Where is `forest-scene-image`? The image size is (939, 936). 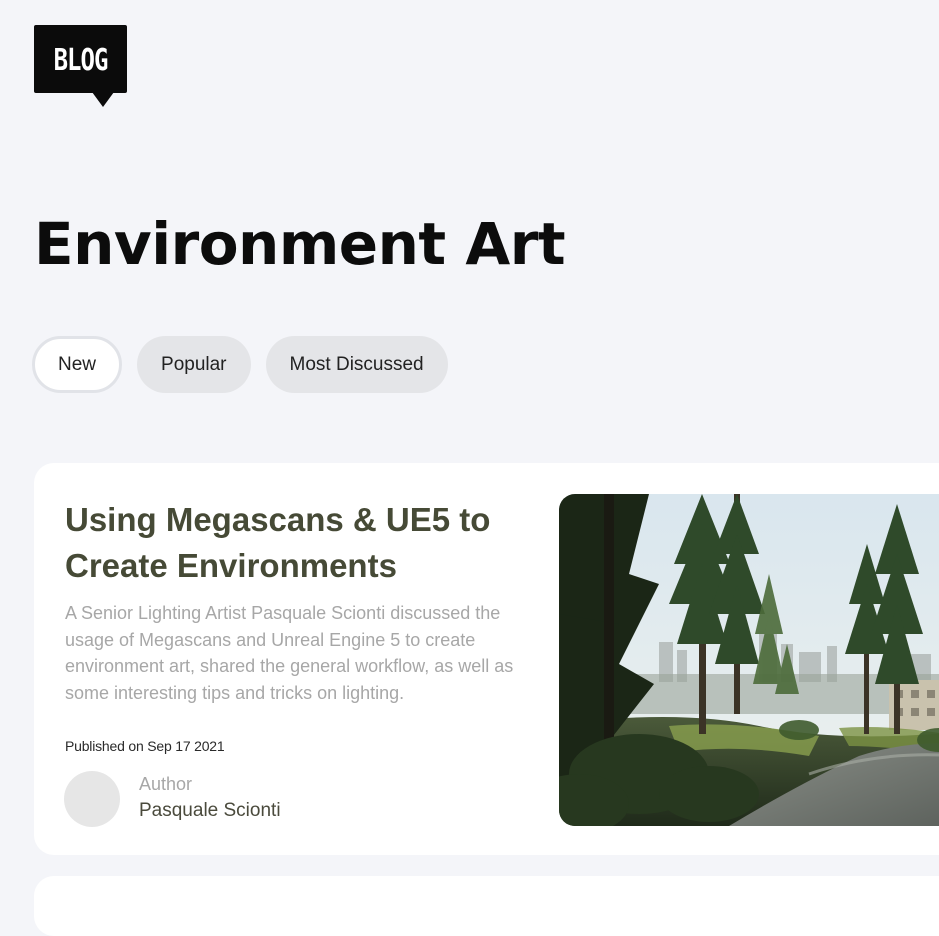 forest-scene-image is located at coordinates (749, 660).